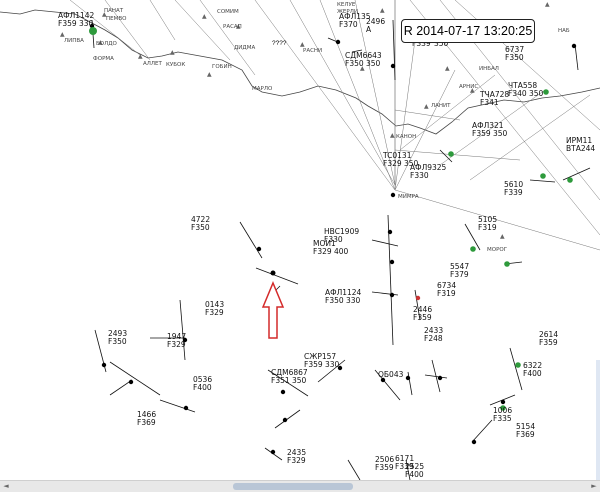 This screenshot has height=492, width=600. Describe the element at coordinates (441, 106) in the screenshot. I see `geo-label: ЛАНИТ` at that location.